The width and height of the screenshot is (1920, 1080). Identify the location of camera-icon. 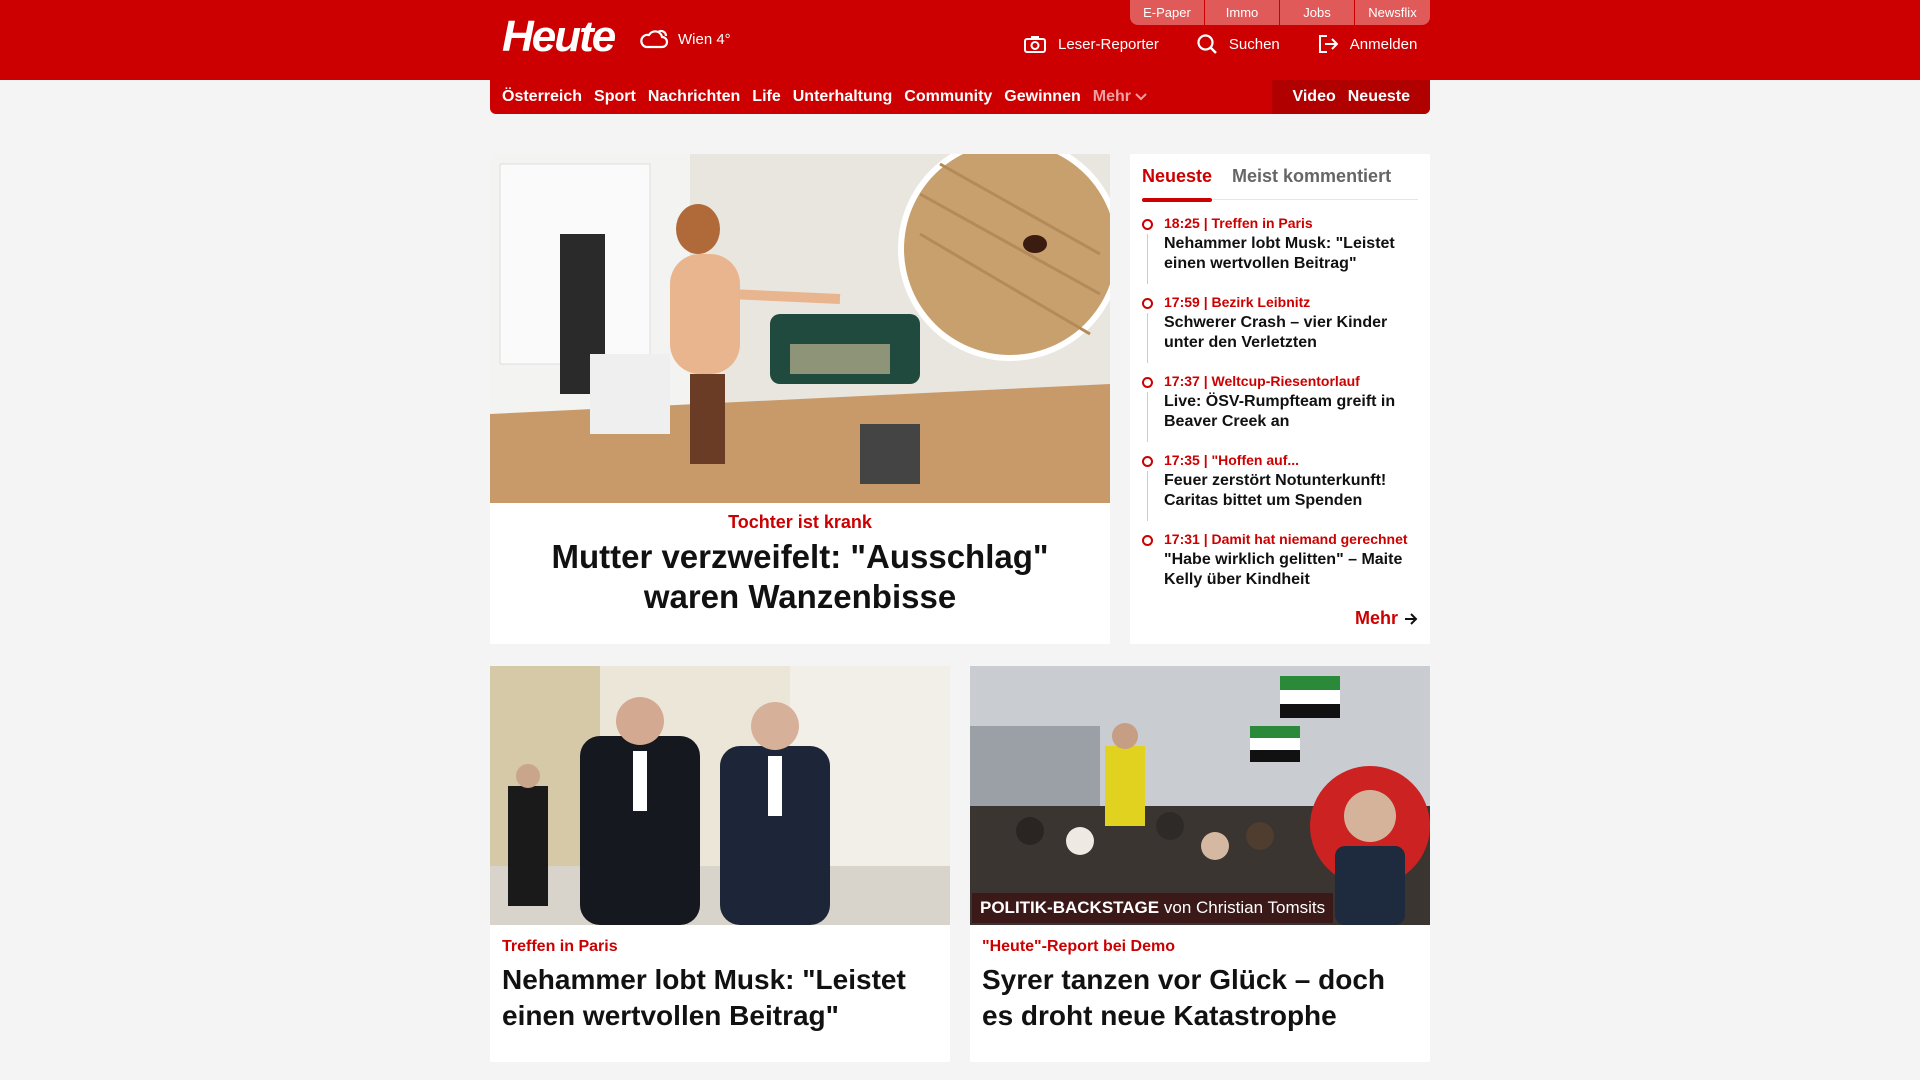
(1035, 44).